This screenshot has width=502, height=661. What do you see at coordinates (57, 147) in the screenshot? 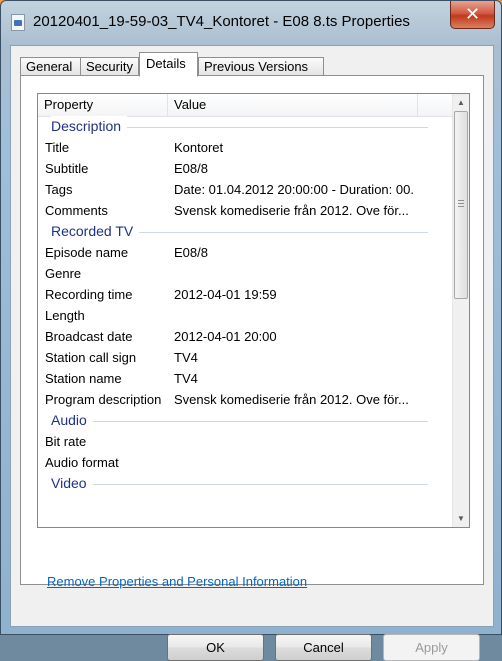
I see `property-name: Title` at bounding box center [57, 147].